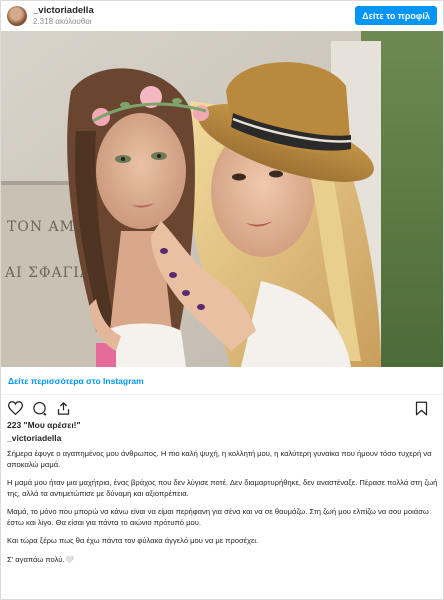 The height and width of the screenshot is (600, 444). What do you see at coordinates (15, 408) in the screenshot?
I see `heart-icon` at bounding box center [15, 408].